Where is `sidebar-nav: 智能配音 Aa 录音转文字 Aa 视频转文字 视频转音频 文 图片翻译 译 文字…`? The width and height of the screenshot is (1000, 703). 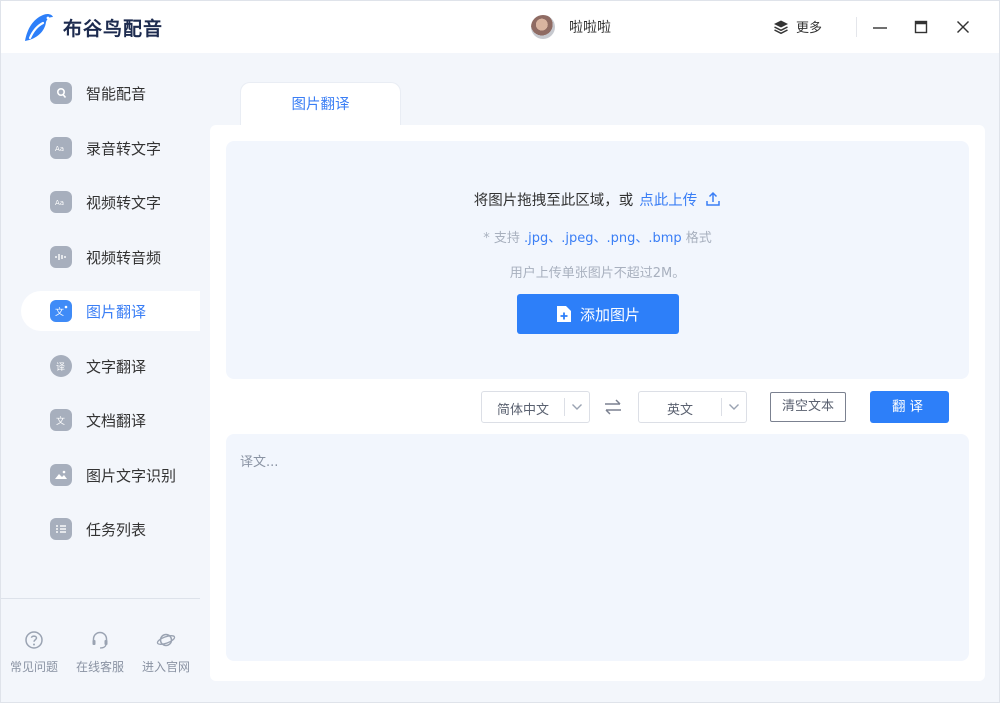 sidebar-nav: 智能配音 Aa 录音转文字 Aa 视频转文字 视频转音频 文 图片翻译 译 文字… is located at coordinates (110, 318).